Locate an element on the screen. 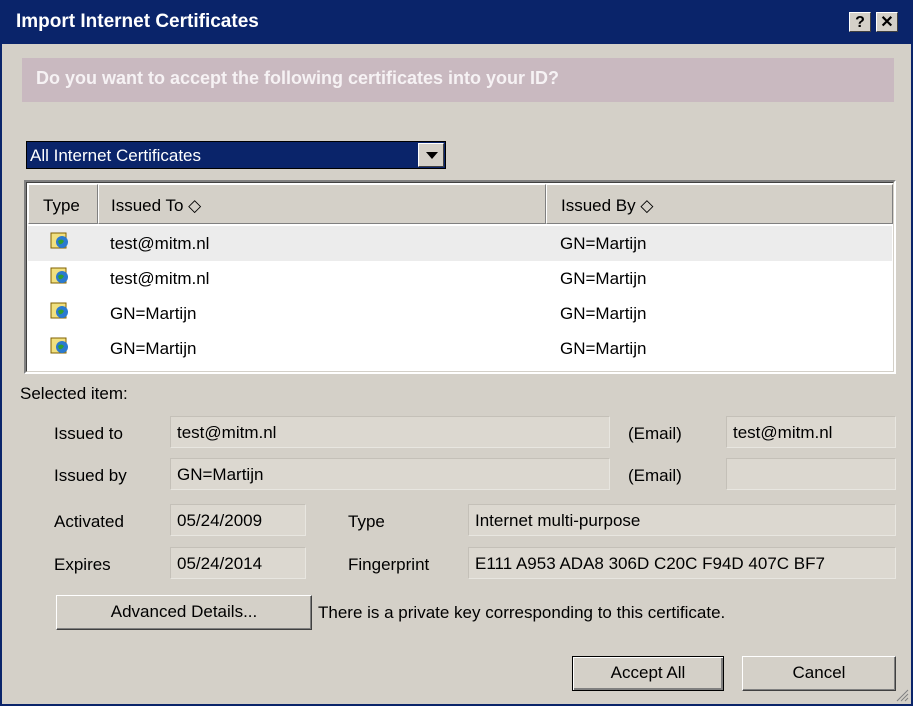 This screenshot has height=706, width=913. column-header-type: Type is located at coordinates (63, 204).